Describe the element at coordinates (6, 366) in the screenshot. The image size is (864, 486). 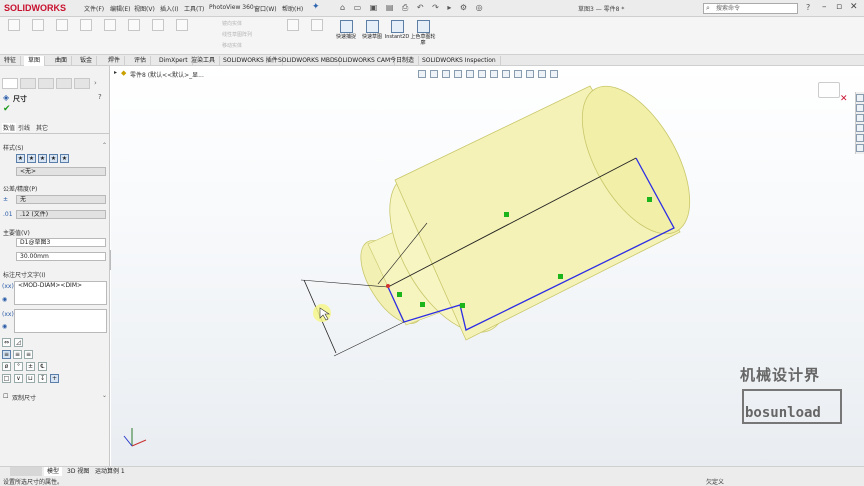
I see `diameter-symbol-icon: ø` at that location.